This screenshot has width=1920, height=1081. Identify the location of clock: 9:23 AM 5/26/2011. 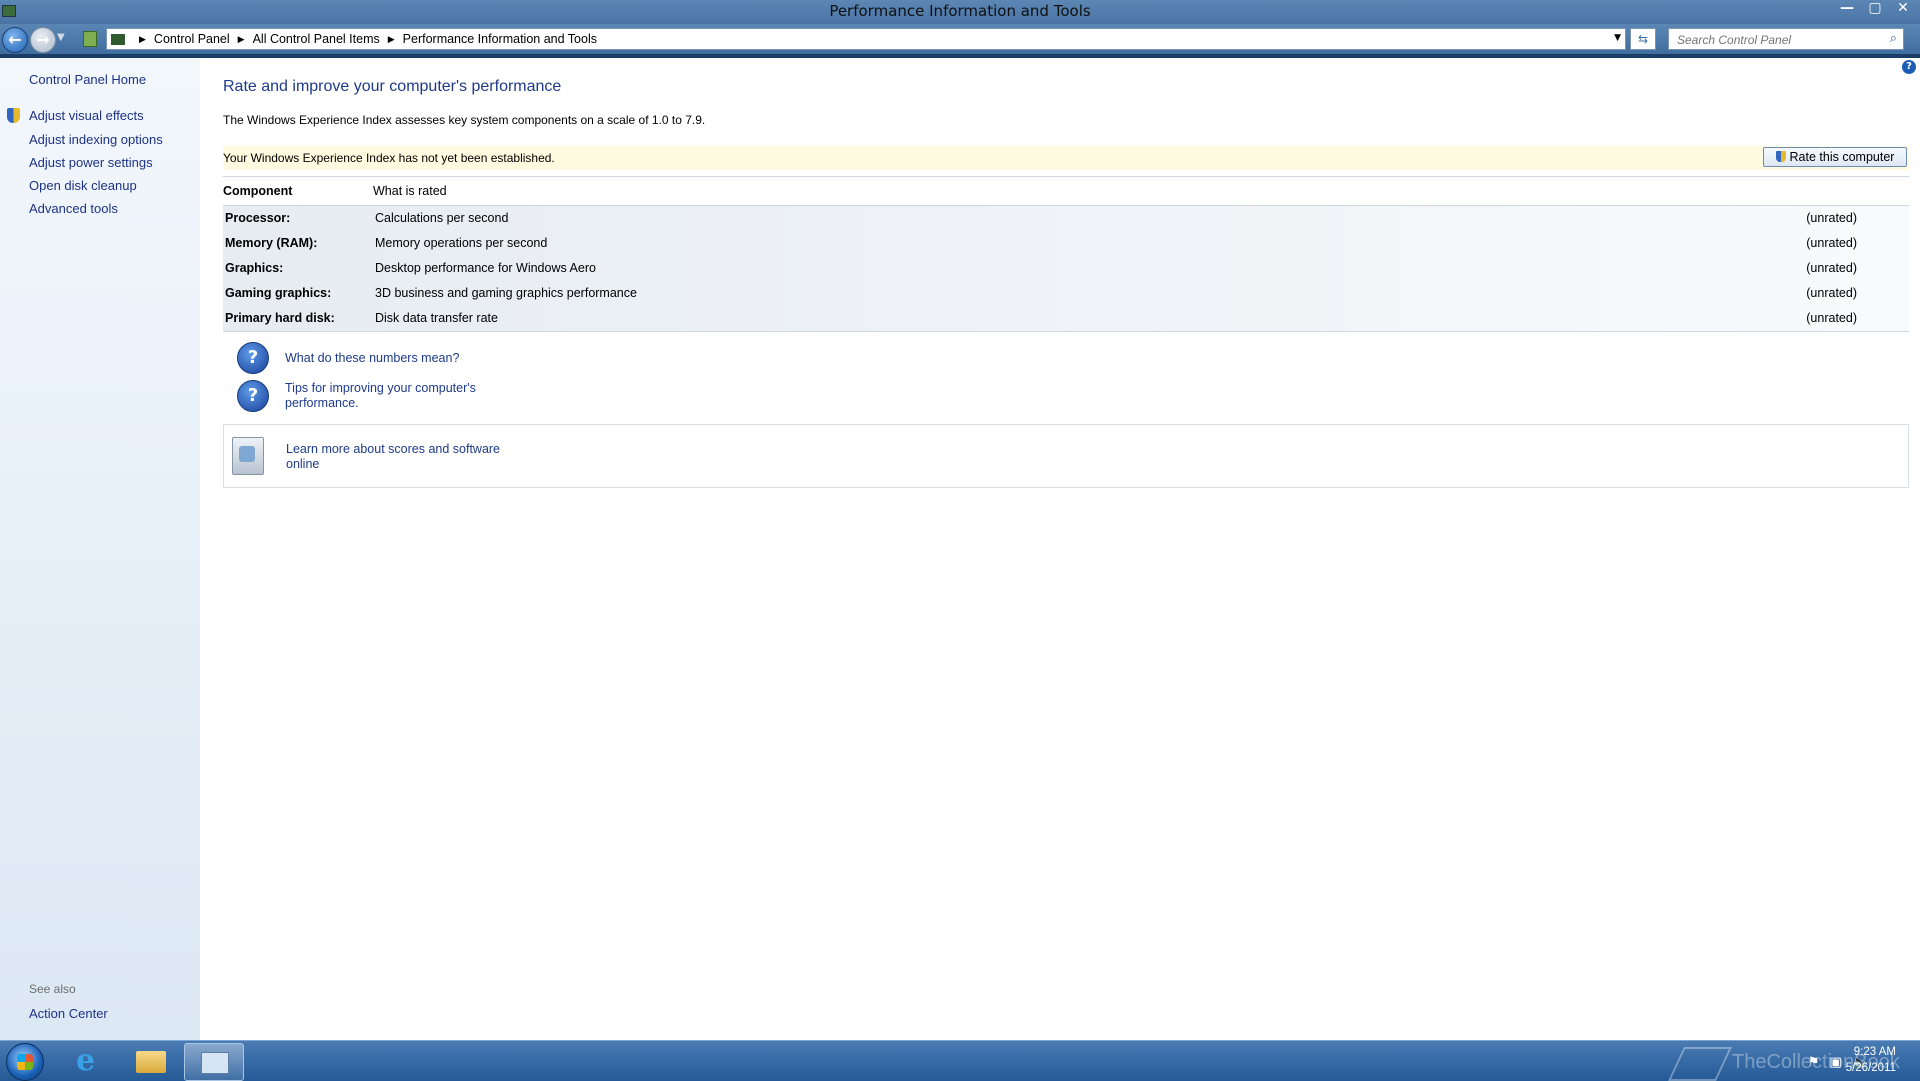
(1871, 1060).